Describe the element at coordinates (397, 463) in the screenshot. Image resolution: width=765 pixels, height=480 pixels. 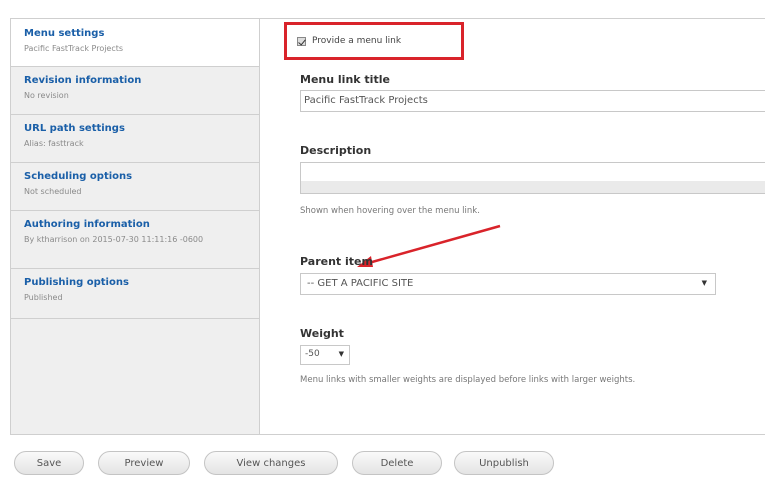
I see `delete-button: Delete` at that location.